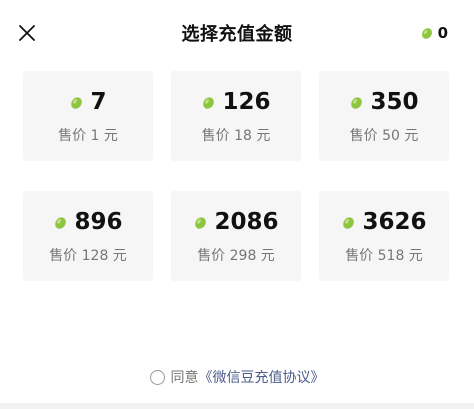 This screenshot has width=474, height=409. Describe the element at coordinates (394, 222) in the screenshot. I see `package-amount: 3626` at that location.